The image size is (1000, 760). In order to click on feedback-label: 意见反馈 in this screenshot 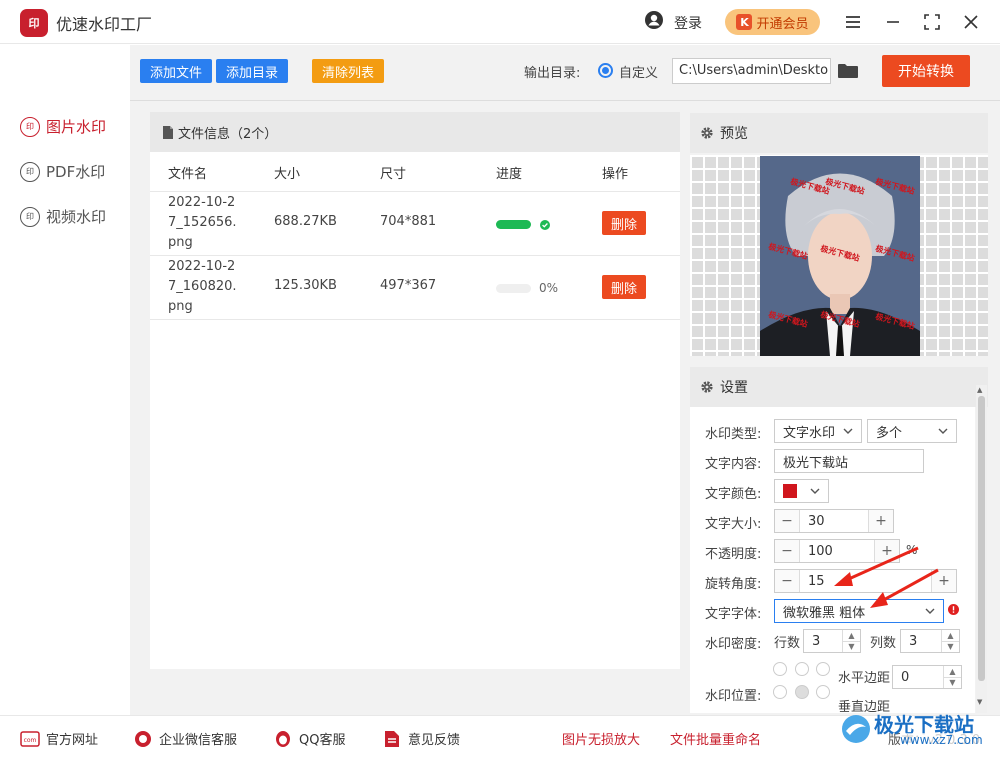, I will do `click(434, 740)`.